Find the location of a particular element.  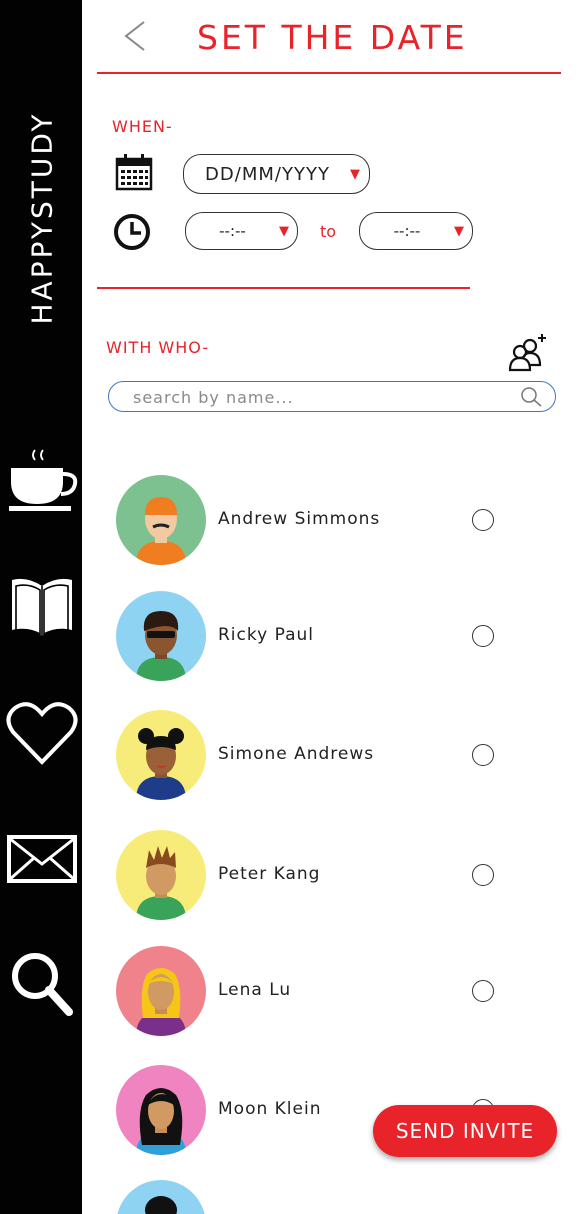

page-title: SET THE DATE is located at coordinates (332, 37).